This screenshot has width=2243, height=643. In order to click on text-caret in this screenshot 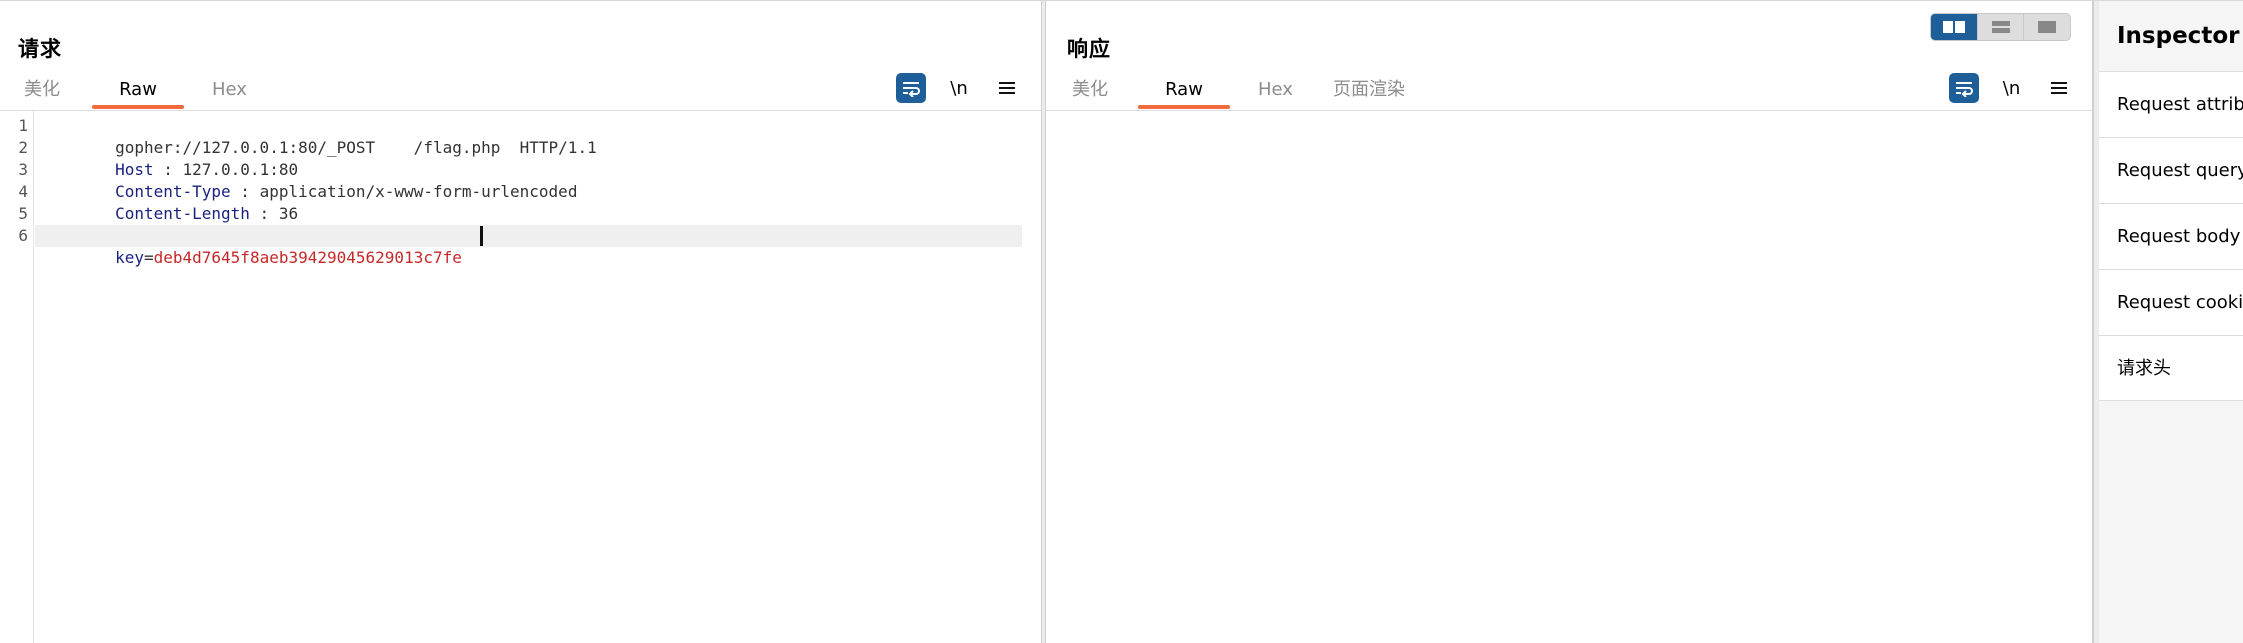, I will do `click(481, 236)`.